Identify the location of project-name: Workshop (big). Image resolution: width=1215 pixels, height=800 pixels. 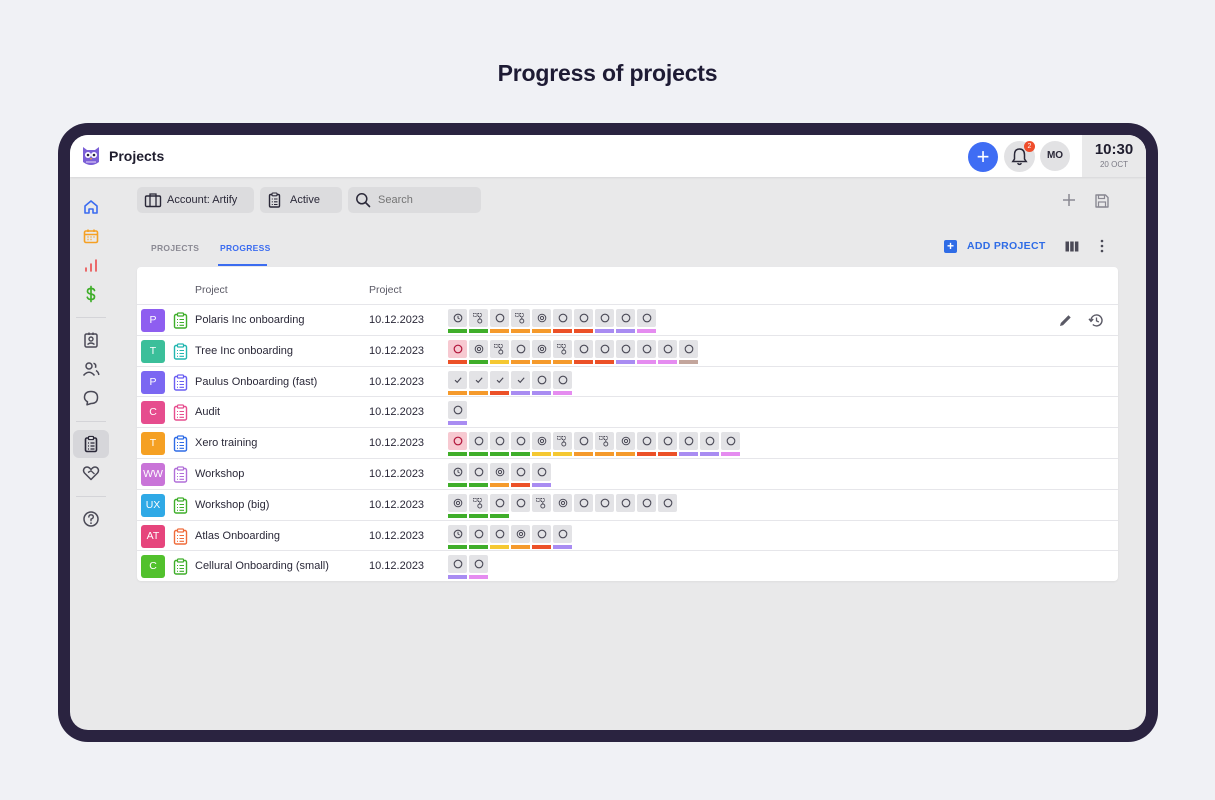
(232, 505).